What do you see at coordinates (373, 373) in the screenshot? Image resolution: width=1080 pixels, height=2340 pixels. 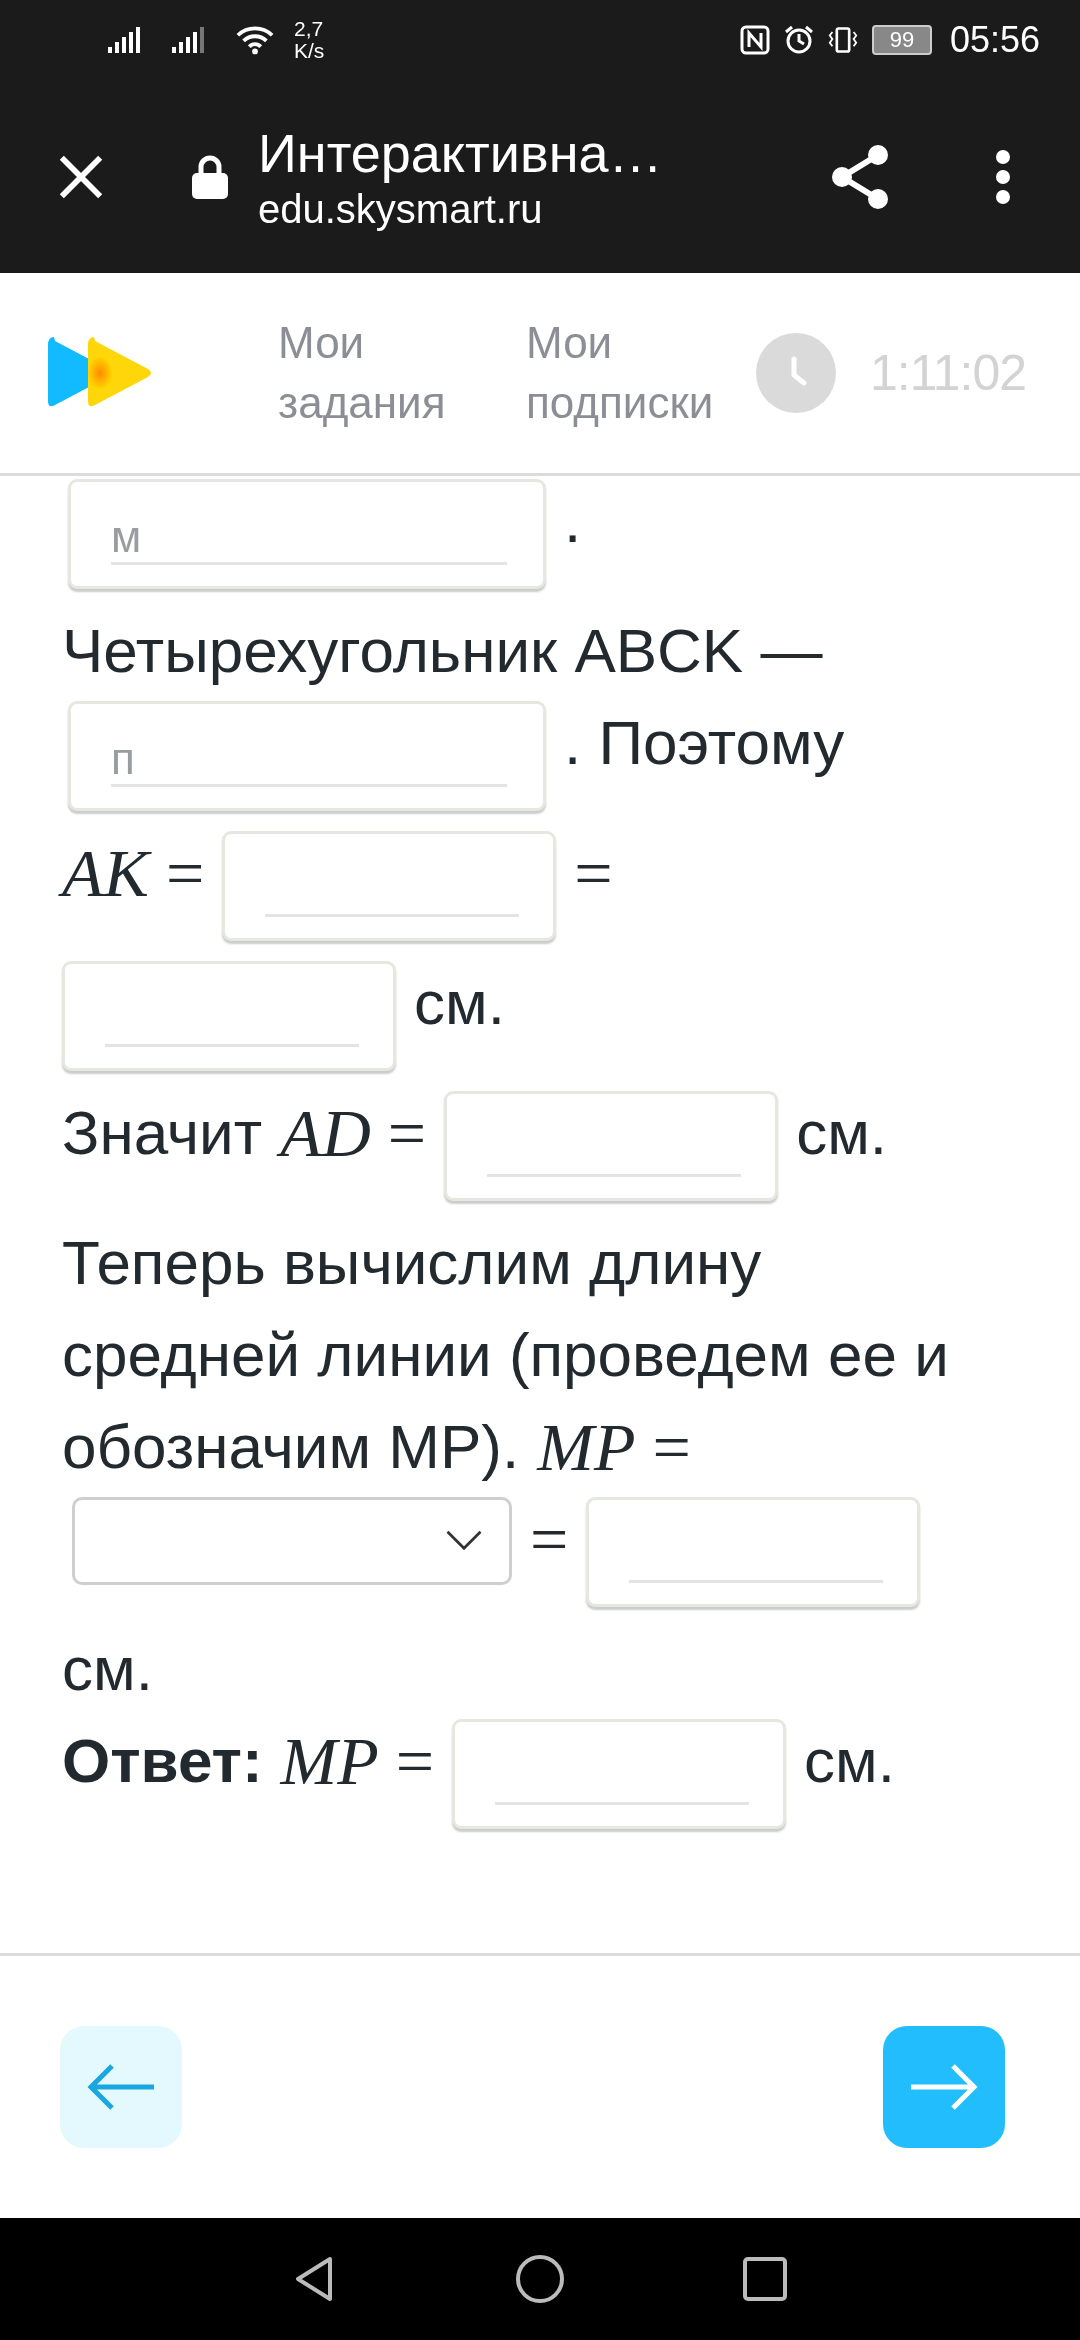 I see `nav-link: Мои задания` at bounding box center [373, 373].